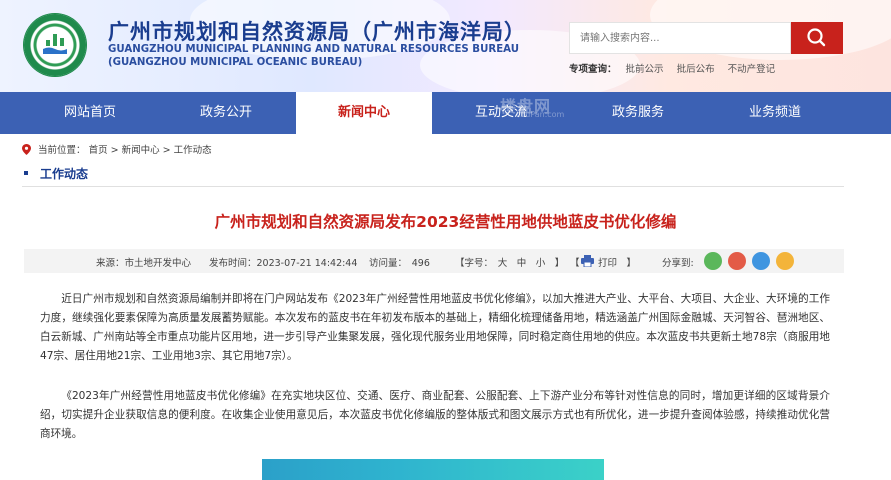  I want to click on breadcrumb: 当前位置： 首页 > 新闻中心 > 工作动态, so click(117, 149).